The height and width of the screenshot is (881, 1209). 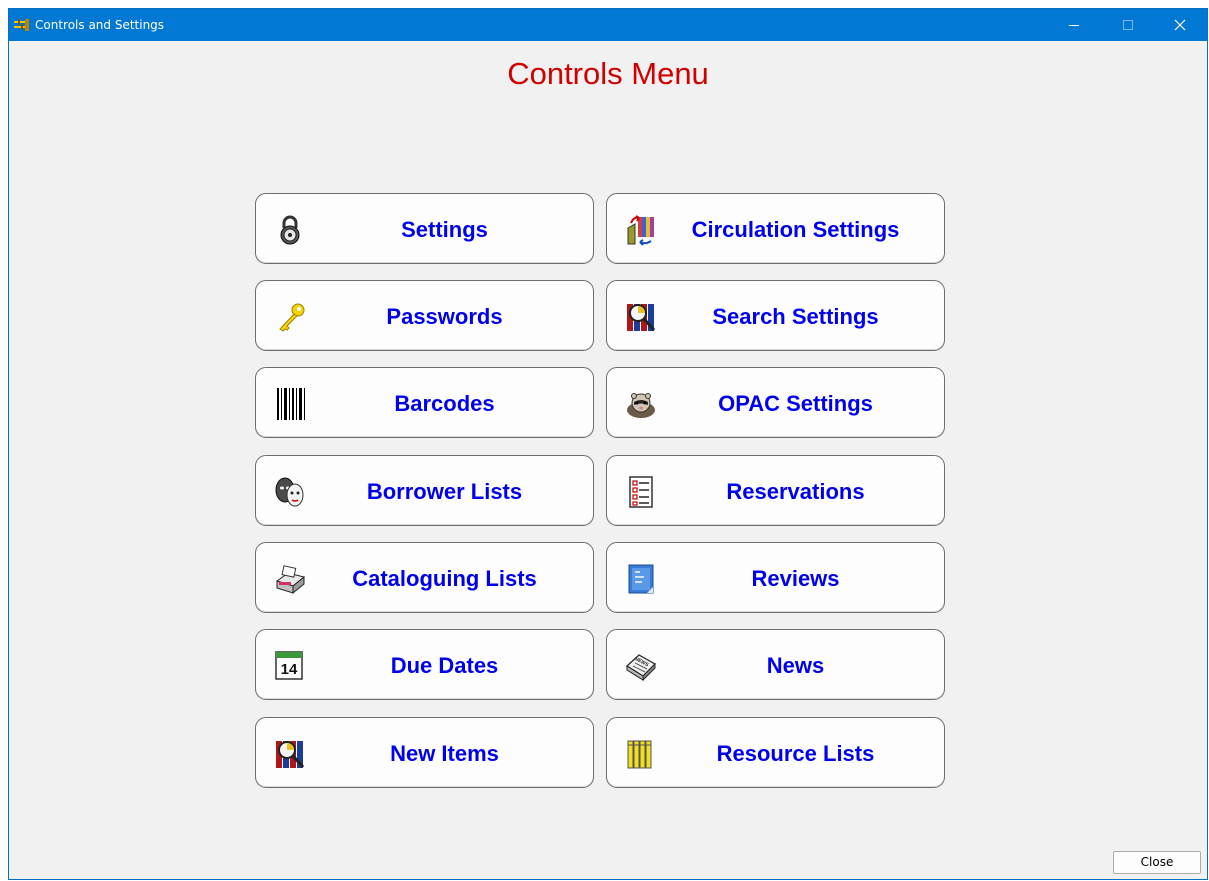 I want to click on new-items-button: New Items, so click(x=424, y=752).